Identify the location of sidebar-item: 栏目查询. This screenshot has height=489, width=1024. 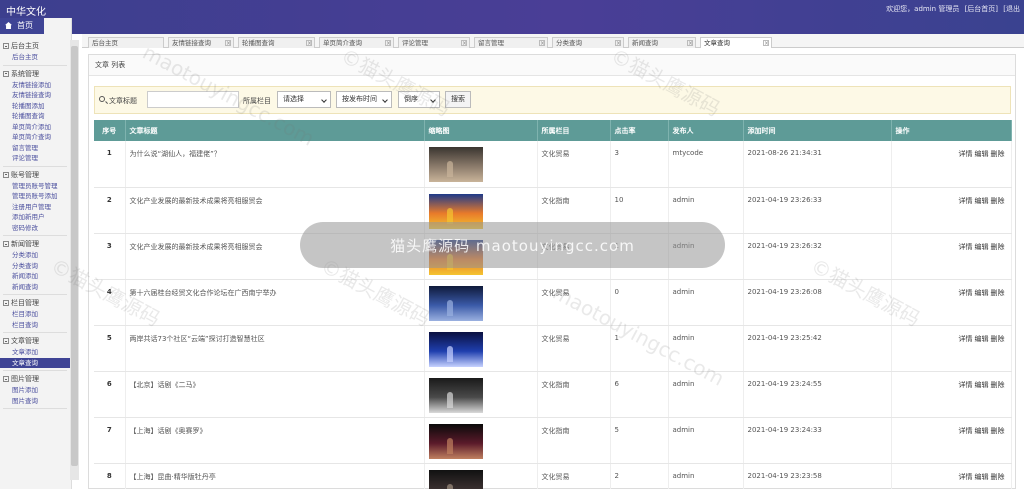
(35, 325).